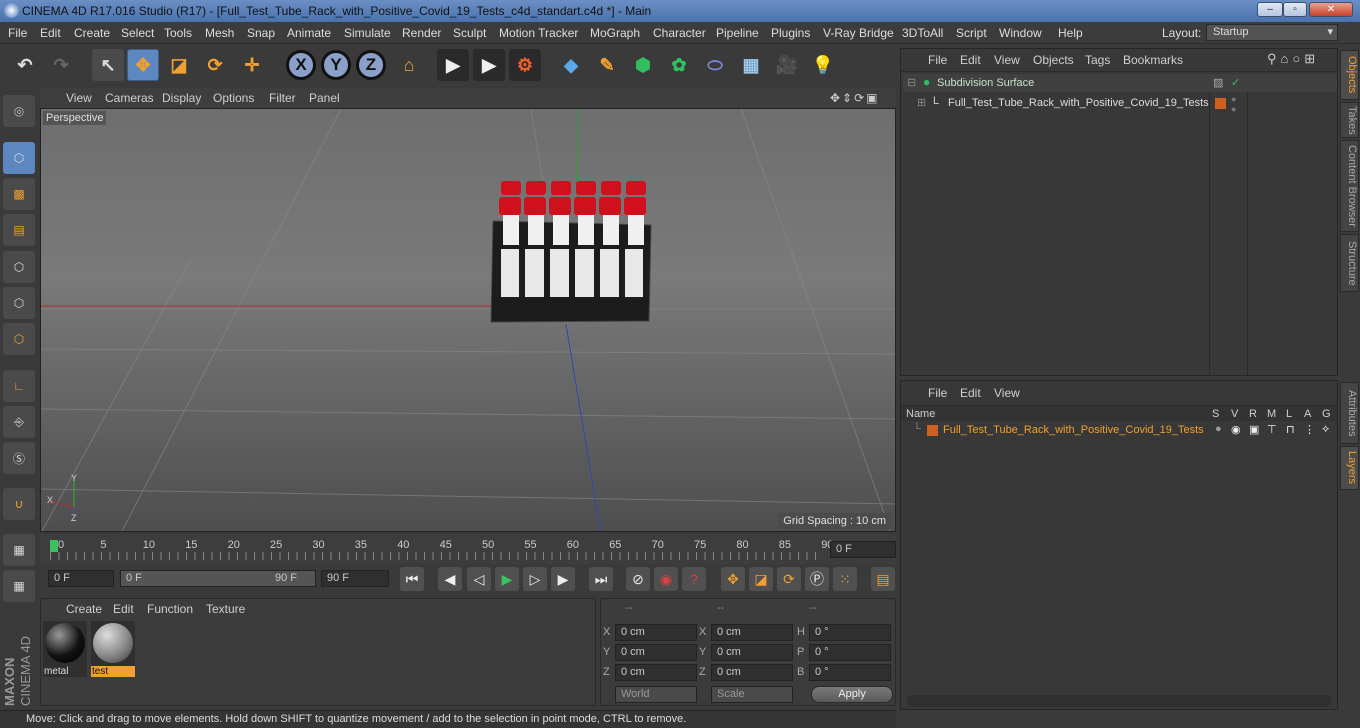 The height and width of the screenshot is (728, 1360). What do you see at coordinates (19, 458) in the screenshot?
I see `solo-mode-icon: Ⓢ` at bounding box center [19, 458].